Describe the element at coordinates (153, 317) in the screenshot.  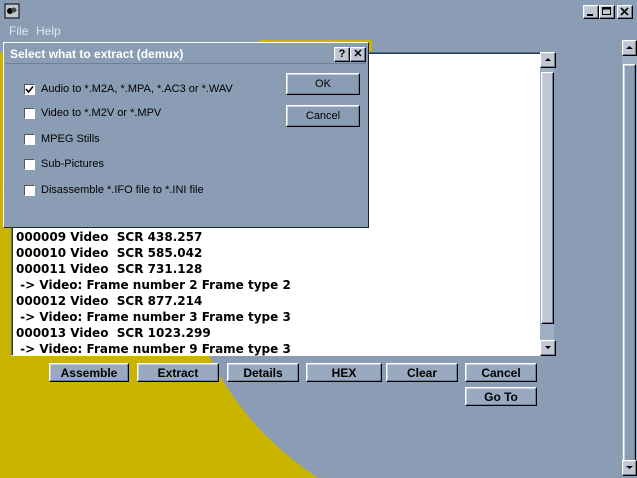
I see `log-line: -> Video: Frame number 3 Frame type 3` at that location.